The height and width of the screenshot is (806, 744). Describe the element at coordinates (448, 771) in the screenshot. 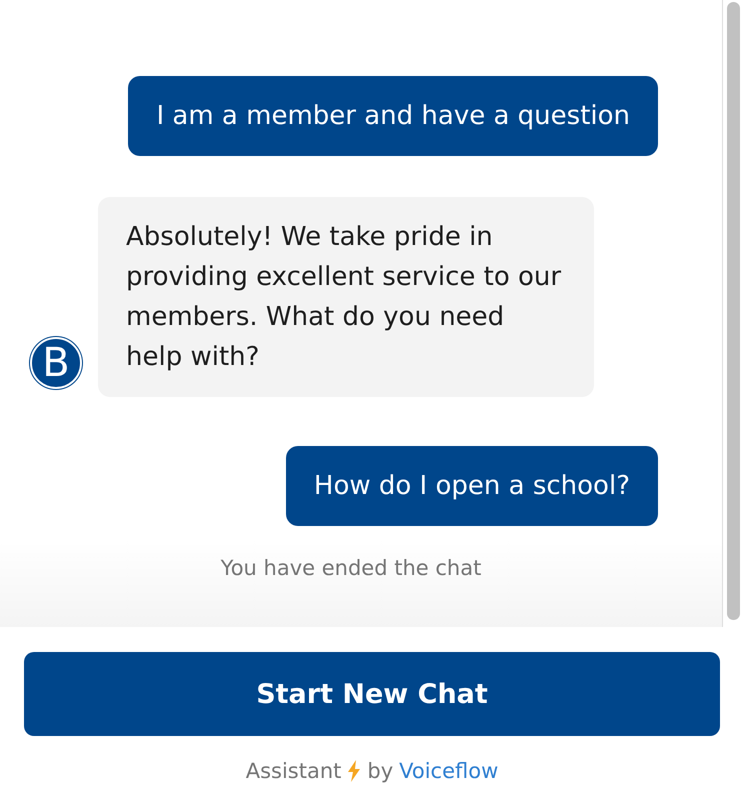

I see `voiceflow-link: Voiceflow` at that location.